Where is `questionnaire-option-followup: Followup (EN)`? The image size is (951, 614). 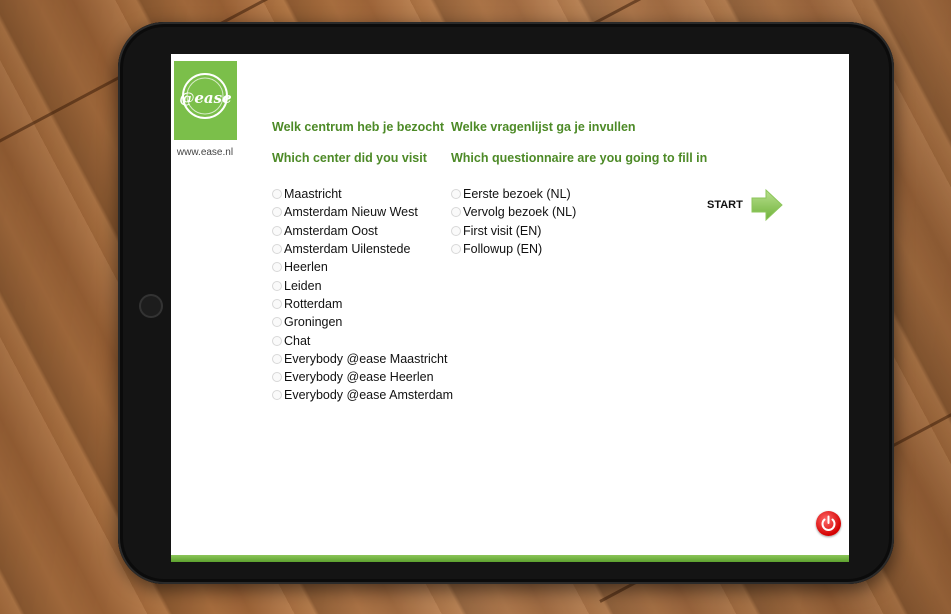 questionnaire-option-followup: Followup (EN) is located at coordinates (513, 249).